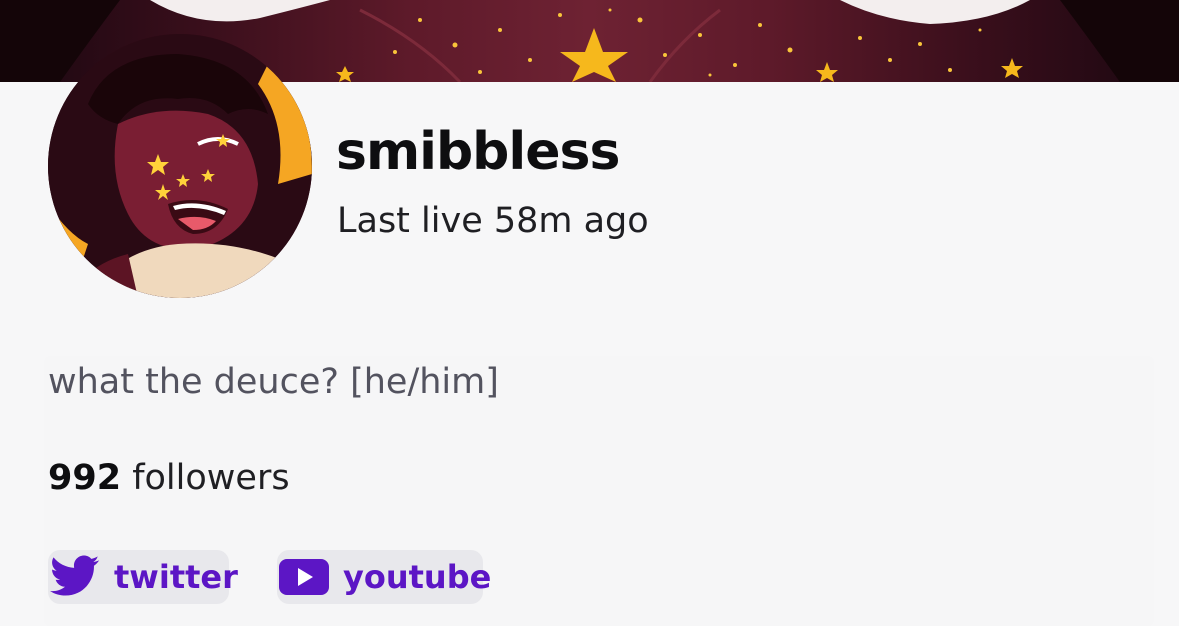 This screenshot has width=1179, height=626. I want to click on avatar-artwork, so click(180, 166).